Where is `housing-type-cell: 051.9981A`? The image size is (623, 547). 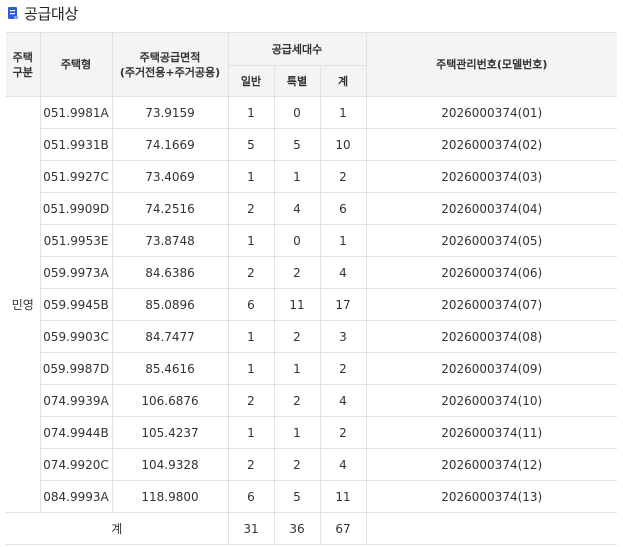
housing-type-cell: 051.9981A is located at coordinates (76, 112).